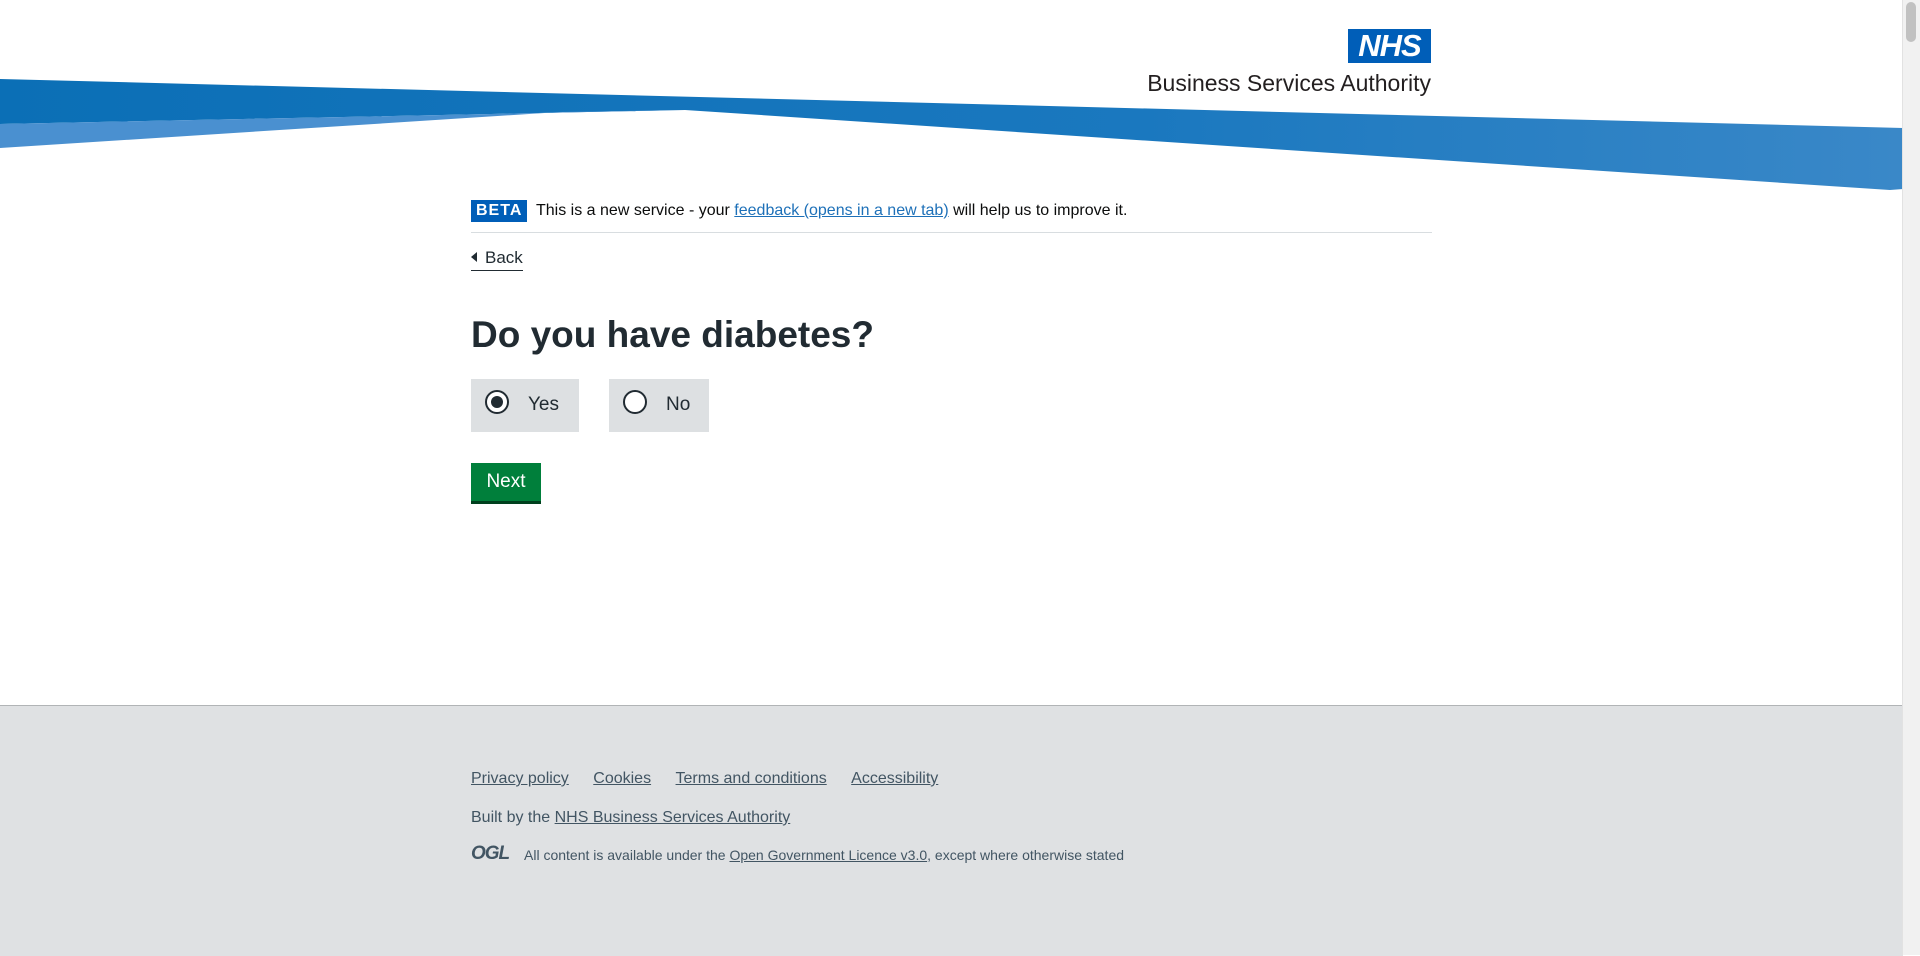  I want to click on built-by-text: Built by the, so click(511, 817).